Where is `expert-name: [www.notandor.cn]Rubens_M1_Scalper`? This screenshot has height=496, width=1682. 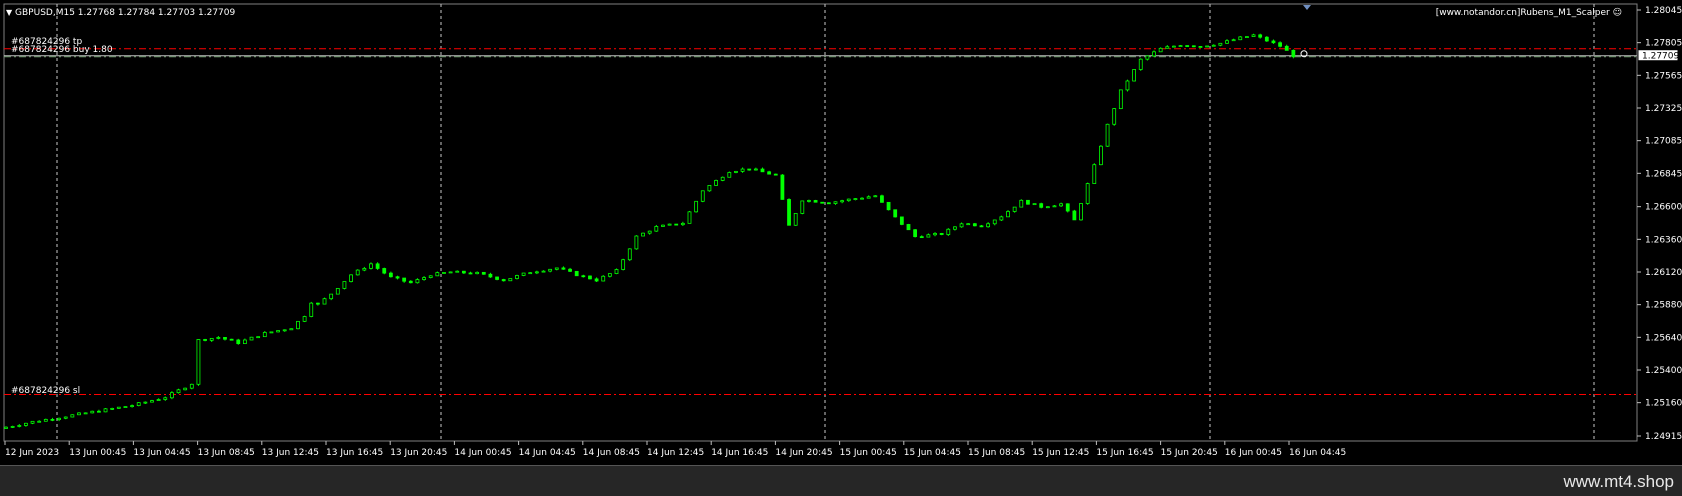 expert-name: [www.notandor.cn]Rubens_M1_Scalper is located at coordinates (1522, 13).